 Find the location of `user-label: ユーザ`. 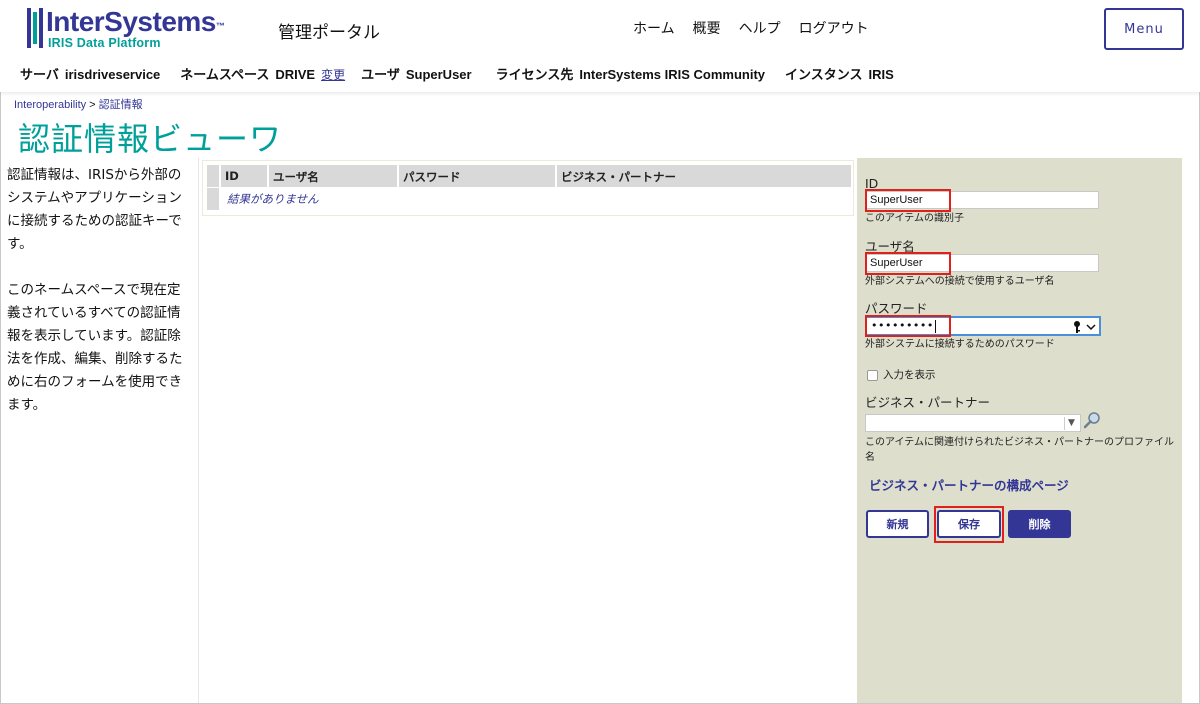

user-label: ユーザ is located at coordinates (380, 75).